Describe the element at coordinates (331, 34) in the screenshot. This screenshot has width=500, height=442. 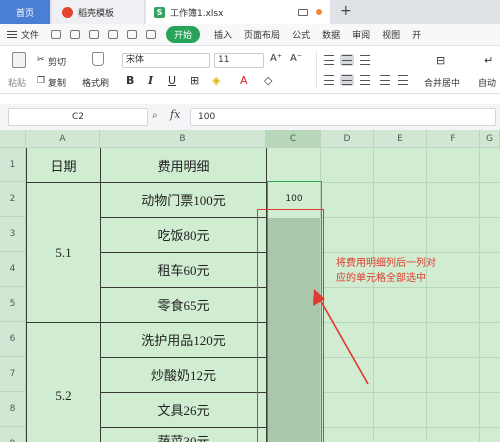
I see `tab-data: 数据` at that location.